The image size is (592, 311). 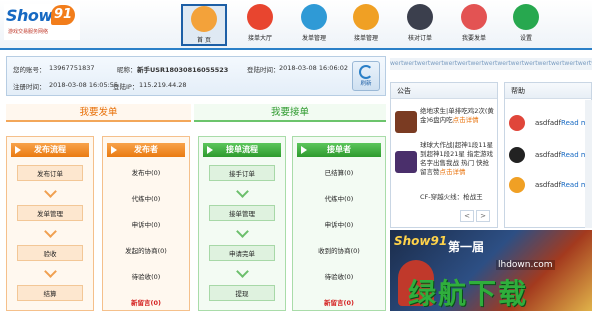 I want to click on announcement-item: CF-穿越火线：枪战王, so click(x=445, y=199).